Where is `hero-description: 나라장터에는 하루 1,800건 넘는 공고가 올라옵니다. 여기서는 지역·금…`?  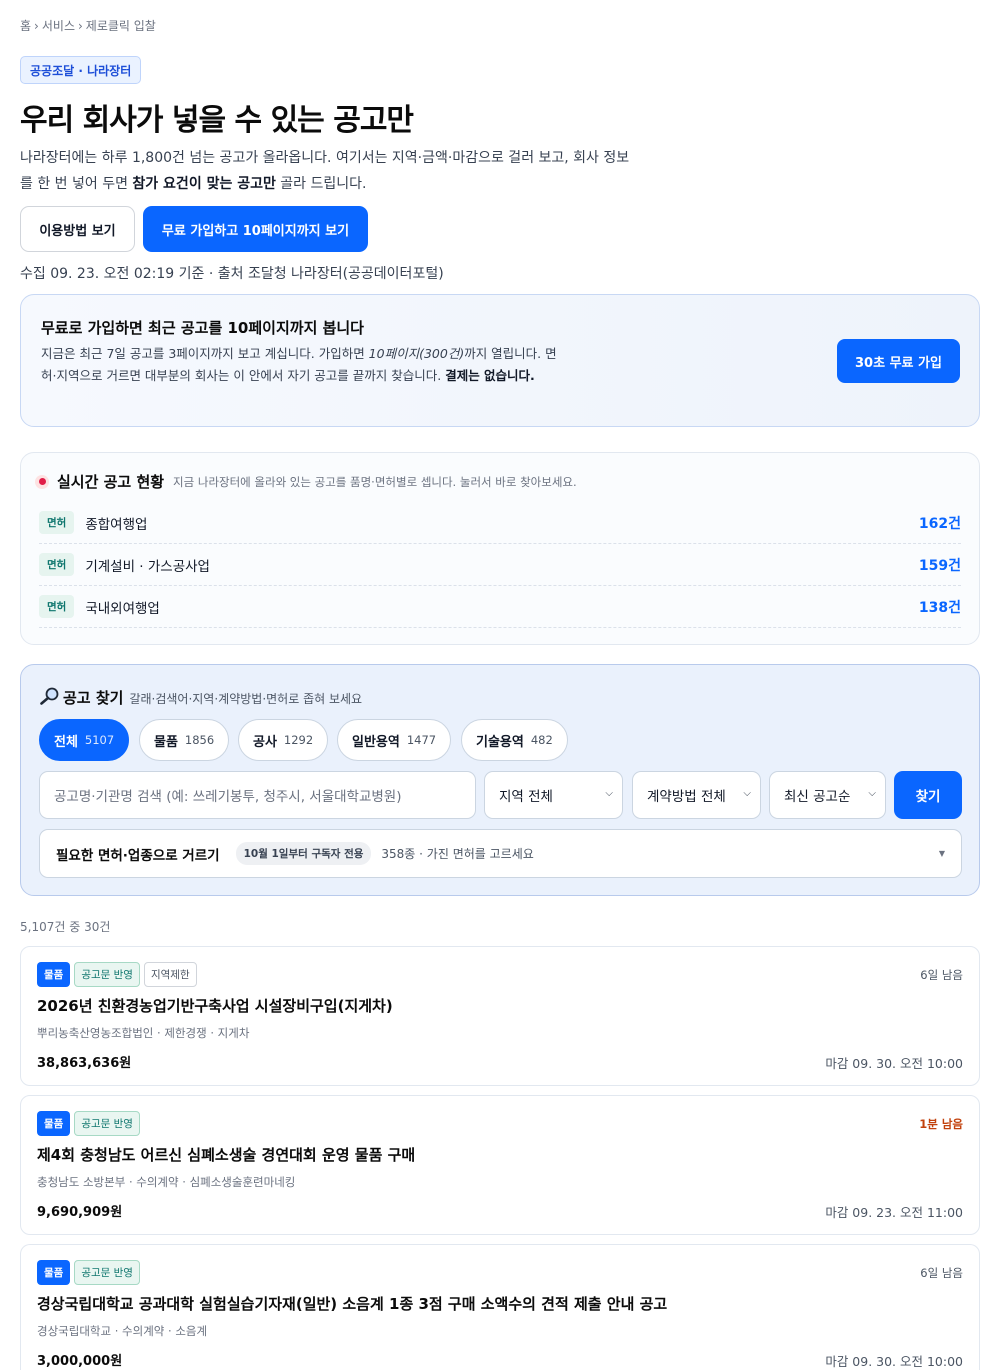
hero-description: 나라장터에는 하루 1,800건 넘는 공고가 올라옵니다. 여기서는 지역·금… is located at coordinates (325, 171).